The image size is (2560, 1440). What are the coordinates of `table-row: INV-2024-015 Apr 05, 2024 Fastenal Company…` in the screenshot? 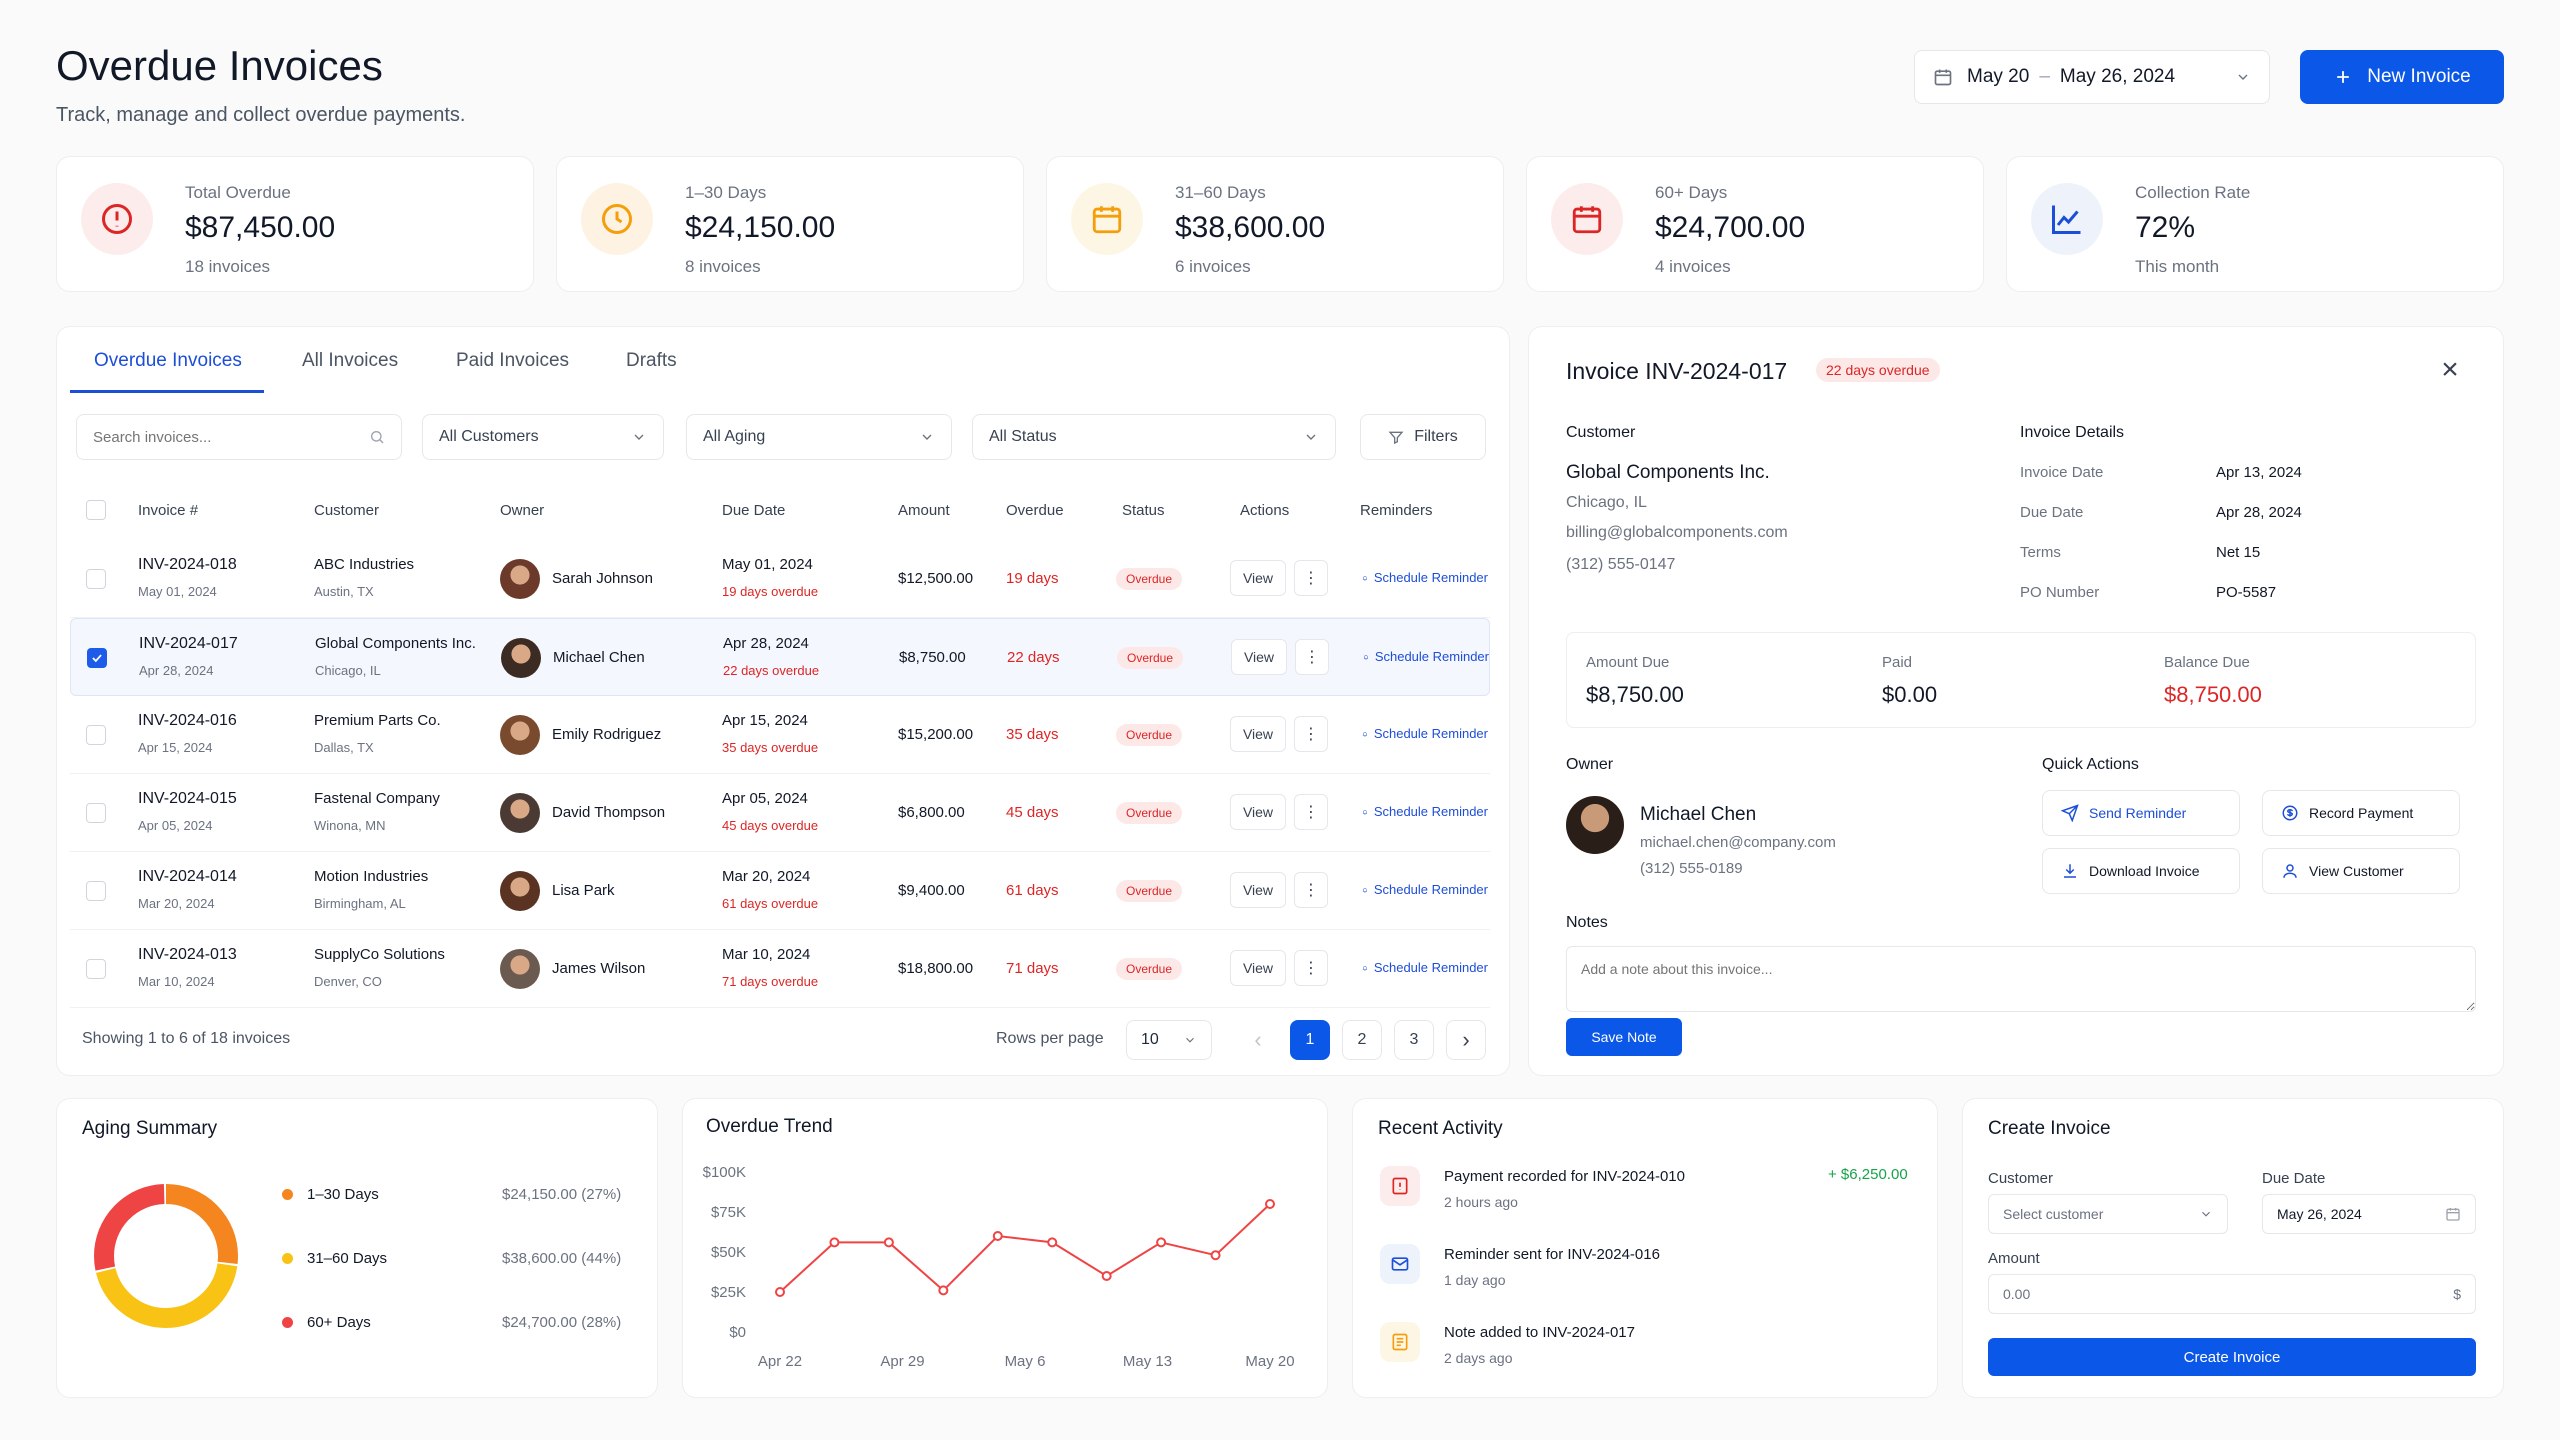 It's located at (780, 813).